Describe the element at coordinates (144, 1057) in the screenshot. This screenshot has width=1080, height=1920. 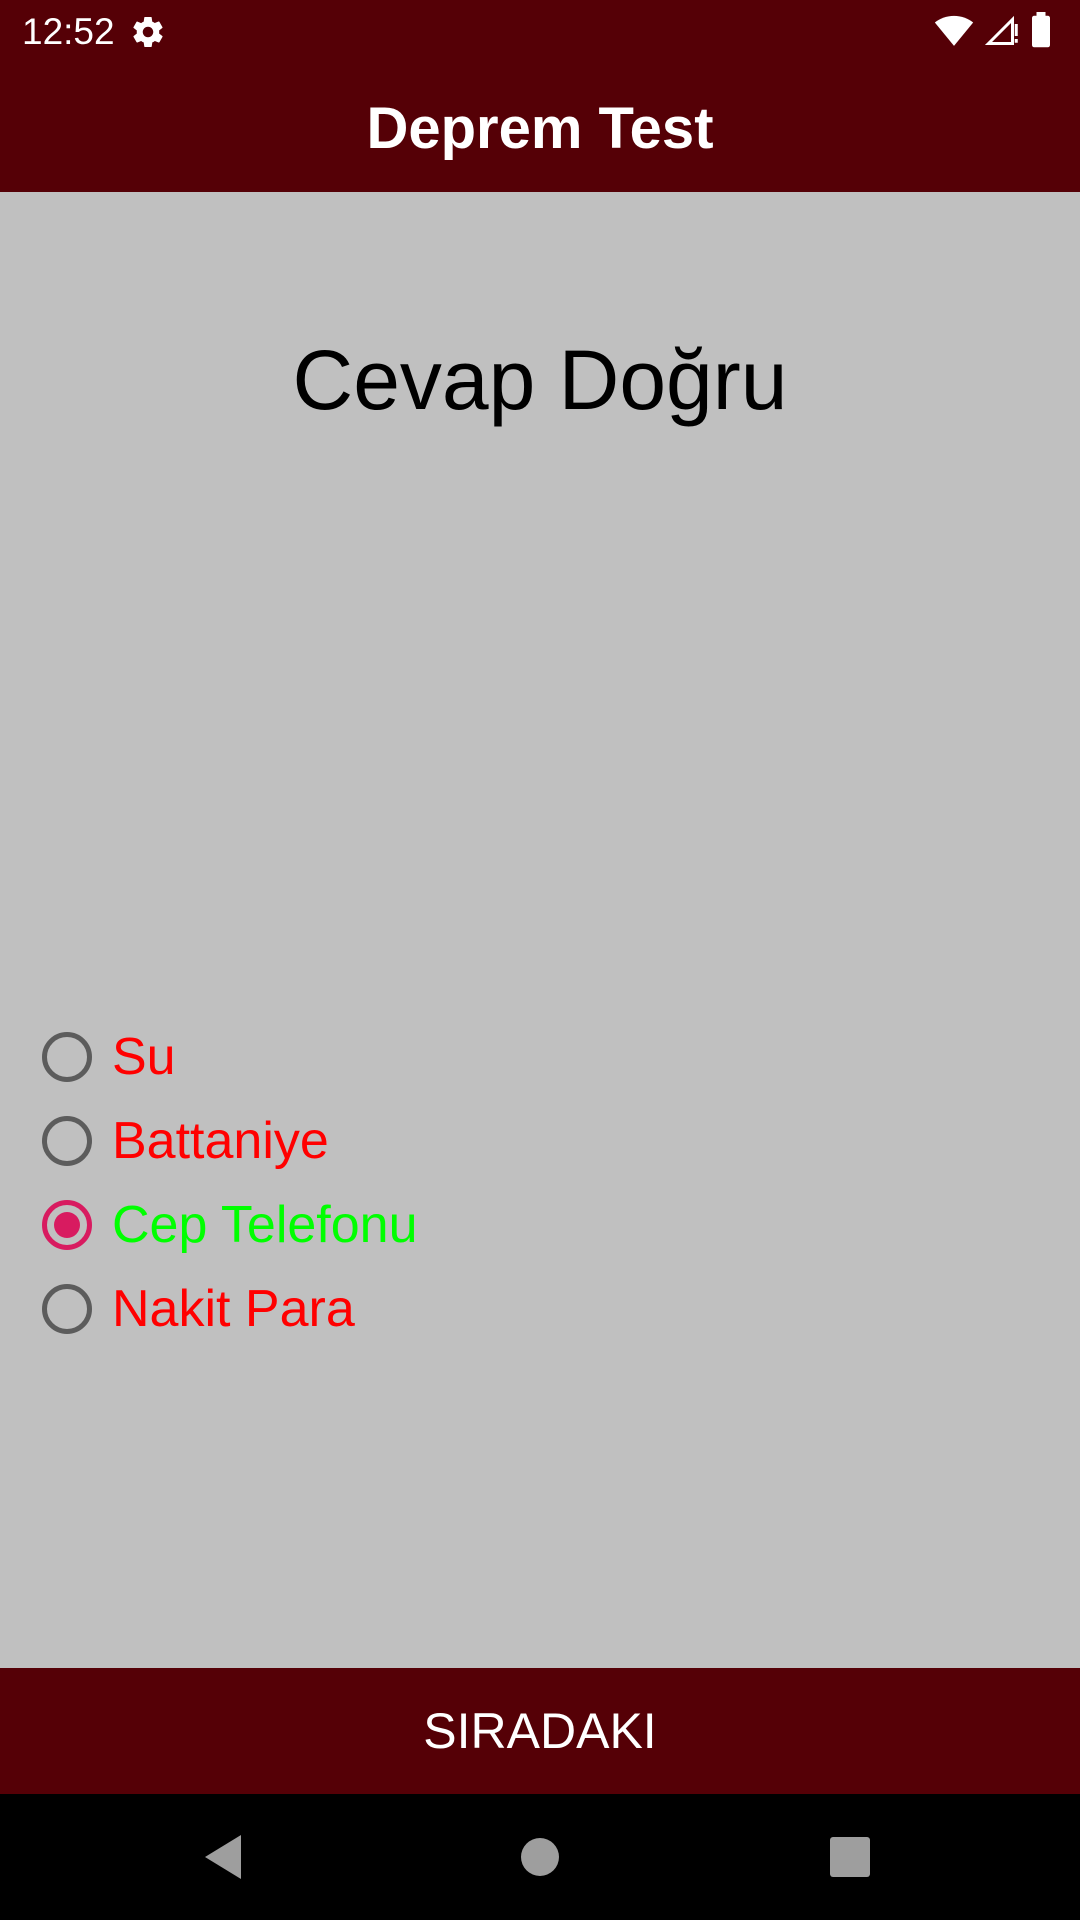
I see `answer-option-label: Su` at that location.